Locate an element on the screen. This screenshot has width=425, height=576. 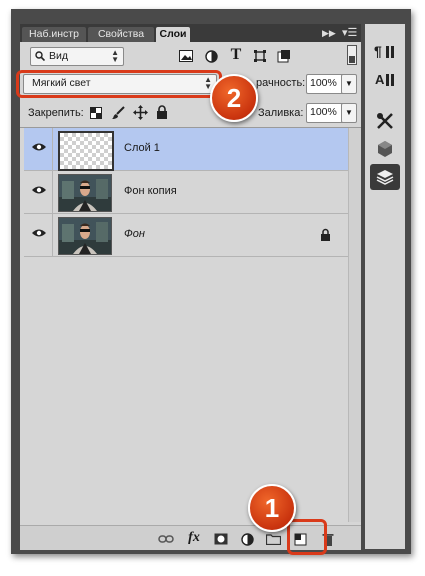
panel-menu-icon: ▾☰ is located at coordinates (349, 32).